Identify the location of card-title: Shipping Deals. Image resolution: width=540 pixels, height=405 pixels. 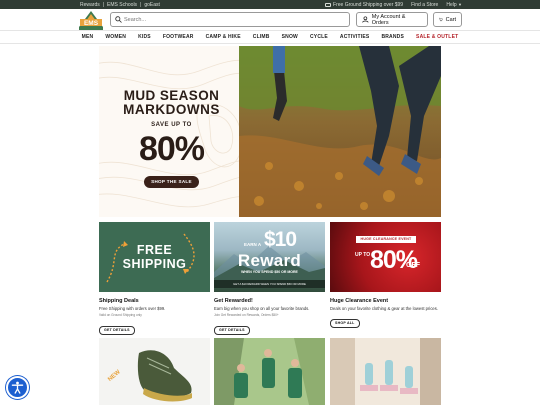
(119, 301).